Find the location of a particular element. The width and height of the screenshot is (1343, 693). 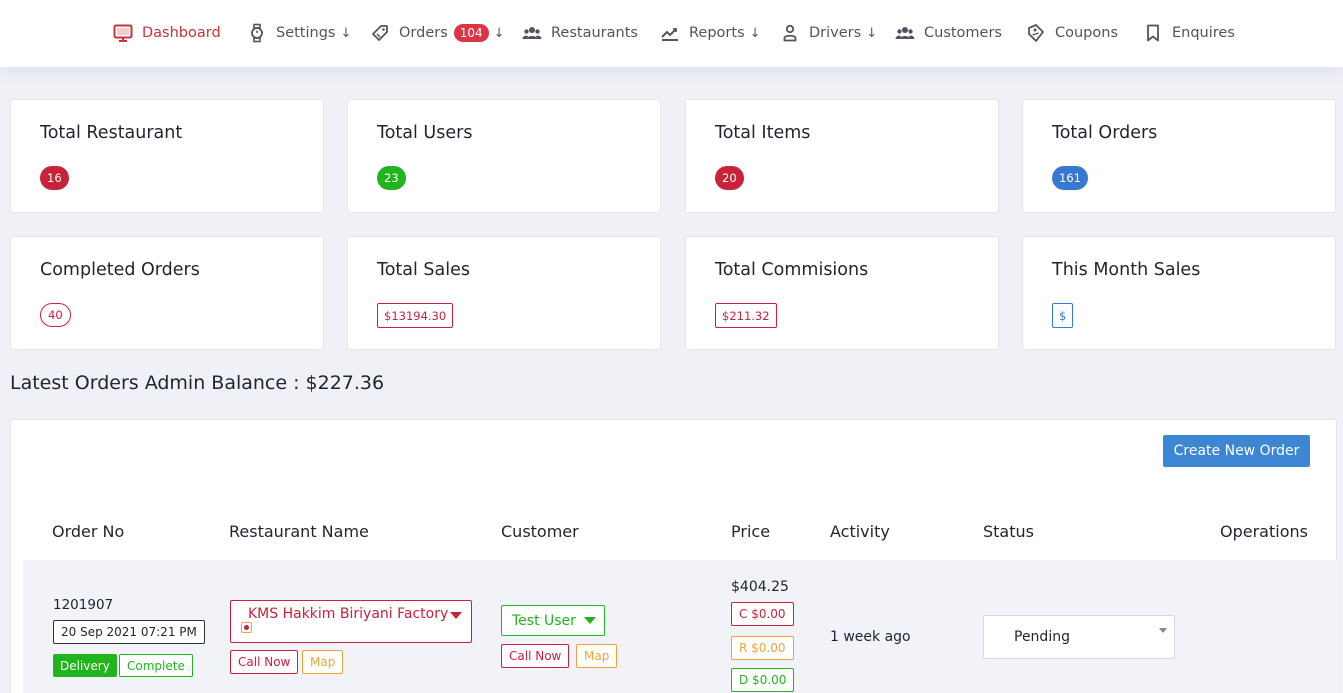

chart-icon is located at coordinates (669, 34).